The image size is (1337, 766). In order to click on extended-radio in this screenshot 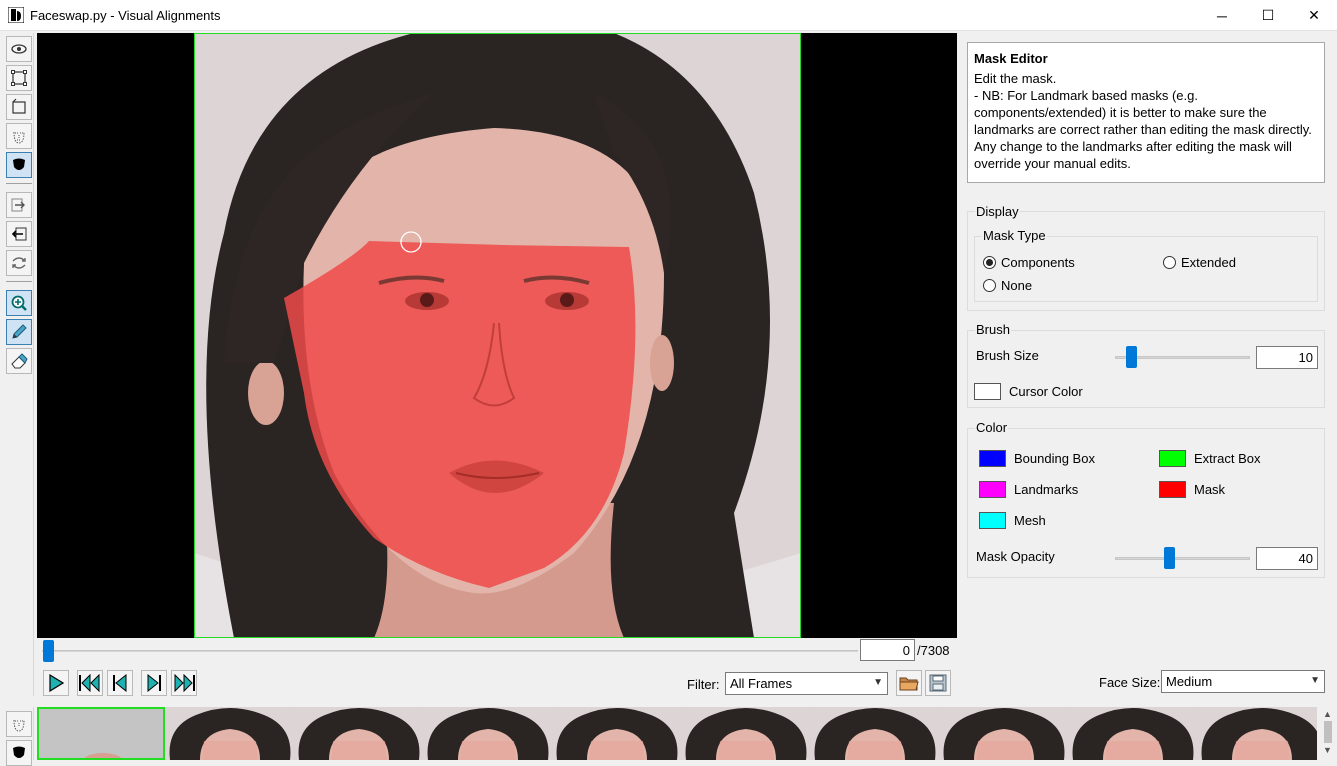, I will do `click(1169, 262)`.